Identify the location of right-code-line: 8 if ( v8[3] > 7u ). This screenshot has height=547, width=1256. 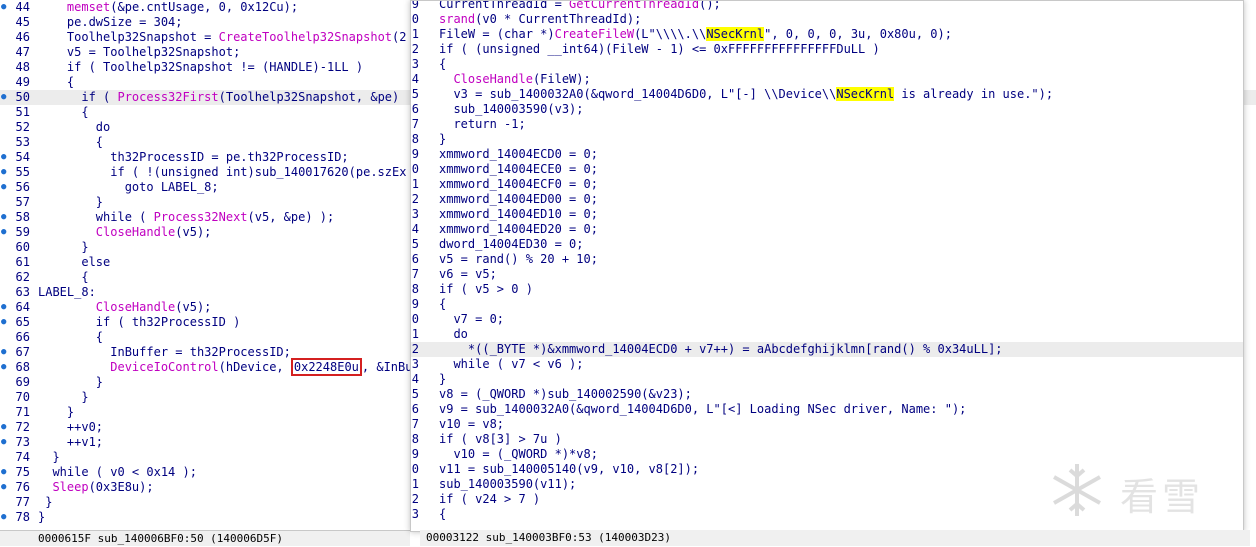
(827, 439).